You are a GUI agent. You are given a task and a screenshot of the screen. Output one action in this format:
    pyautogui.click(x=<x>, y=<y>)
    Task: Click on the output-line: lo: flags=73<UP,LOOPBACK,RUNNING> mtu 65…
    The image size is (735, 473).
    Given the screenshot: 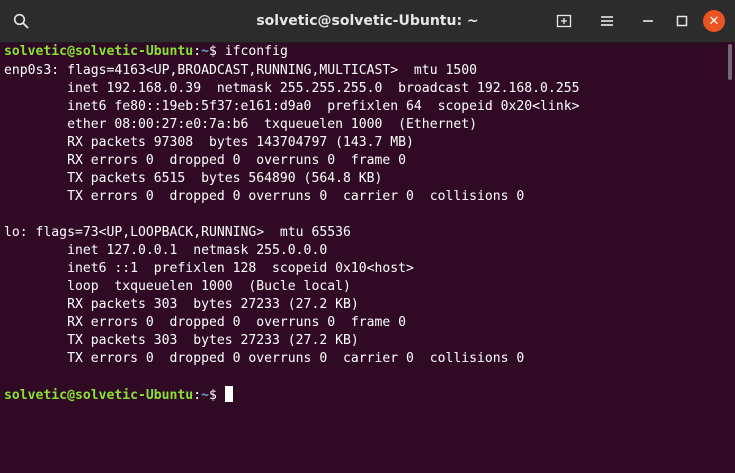 What is the action you would take?
    pyautogui.click(x=177, y=232)
    